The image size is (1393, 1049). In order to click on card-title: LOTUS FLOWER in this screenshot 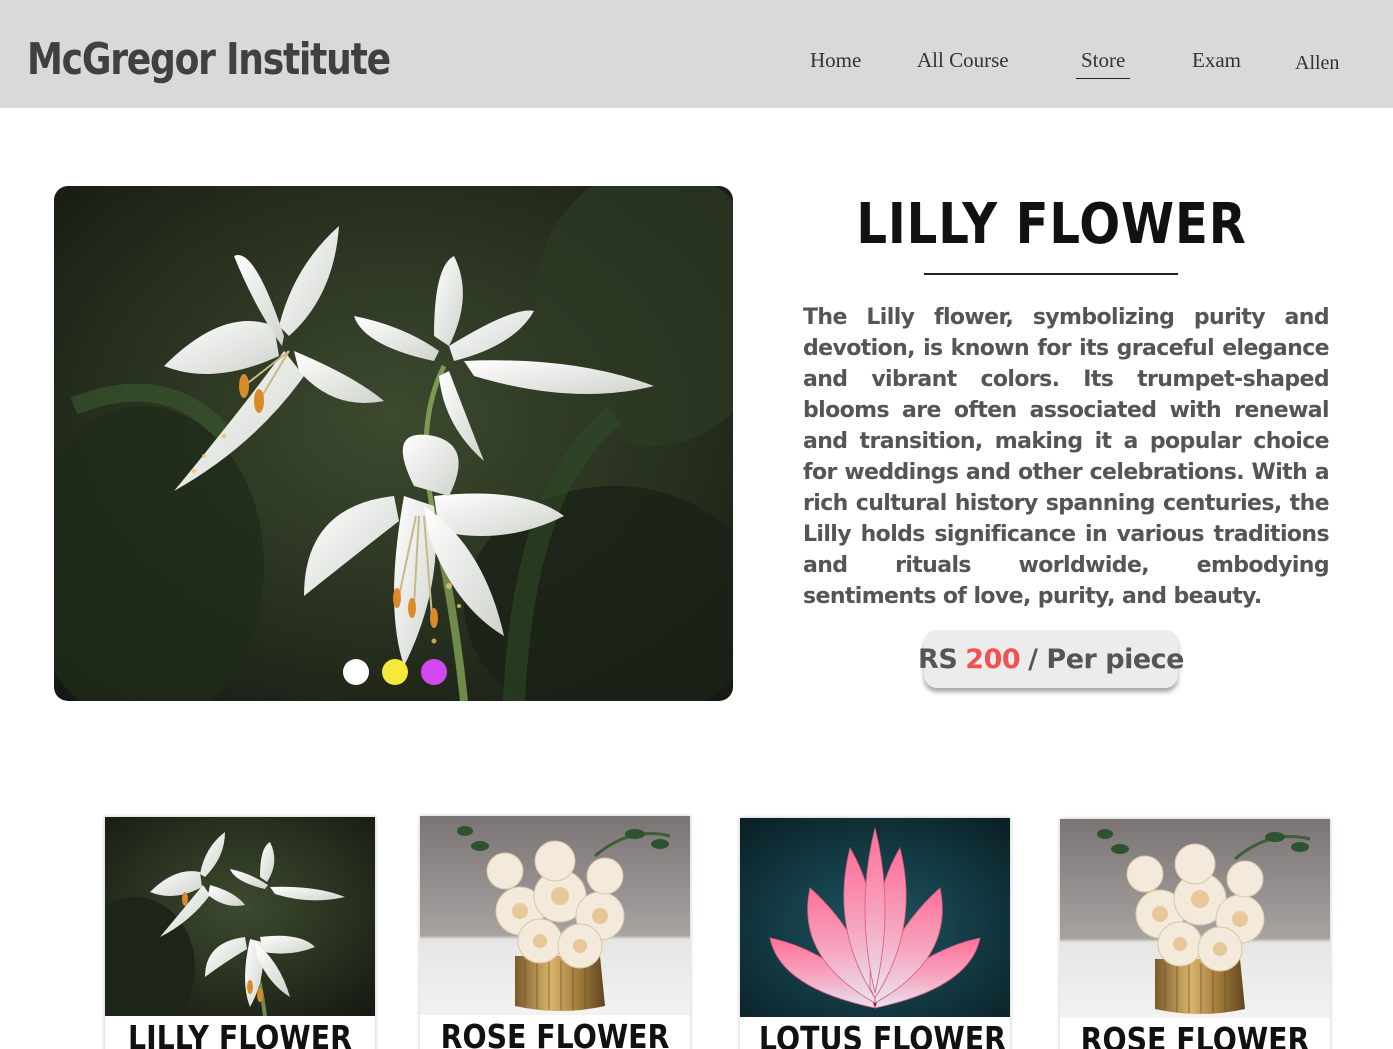, I will do `click(882, 1034)`.